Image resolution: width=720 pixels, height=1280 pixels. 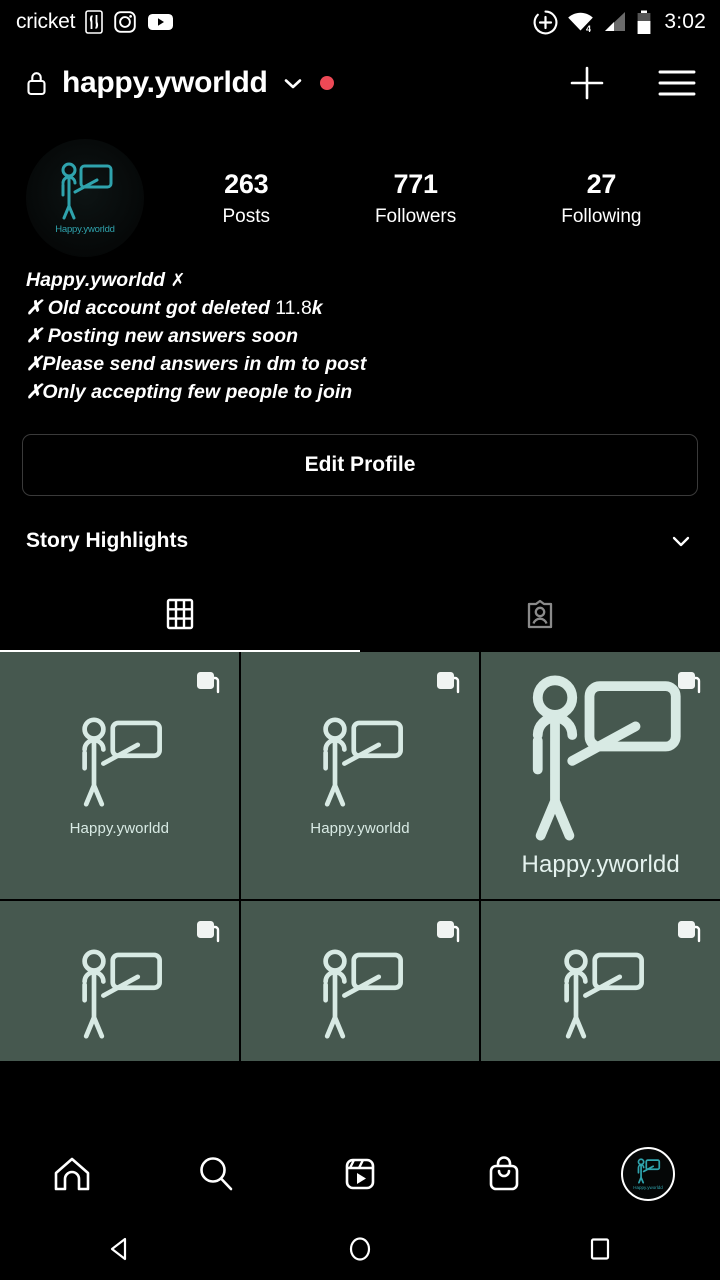 I want to click on tagged-person-icon, so click(x=540, y=614).